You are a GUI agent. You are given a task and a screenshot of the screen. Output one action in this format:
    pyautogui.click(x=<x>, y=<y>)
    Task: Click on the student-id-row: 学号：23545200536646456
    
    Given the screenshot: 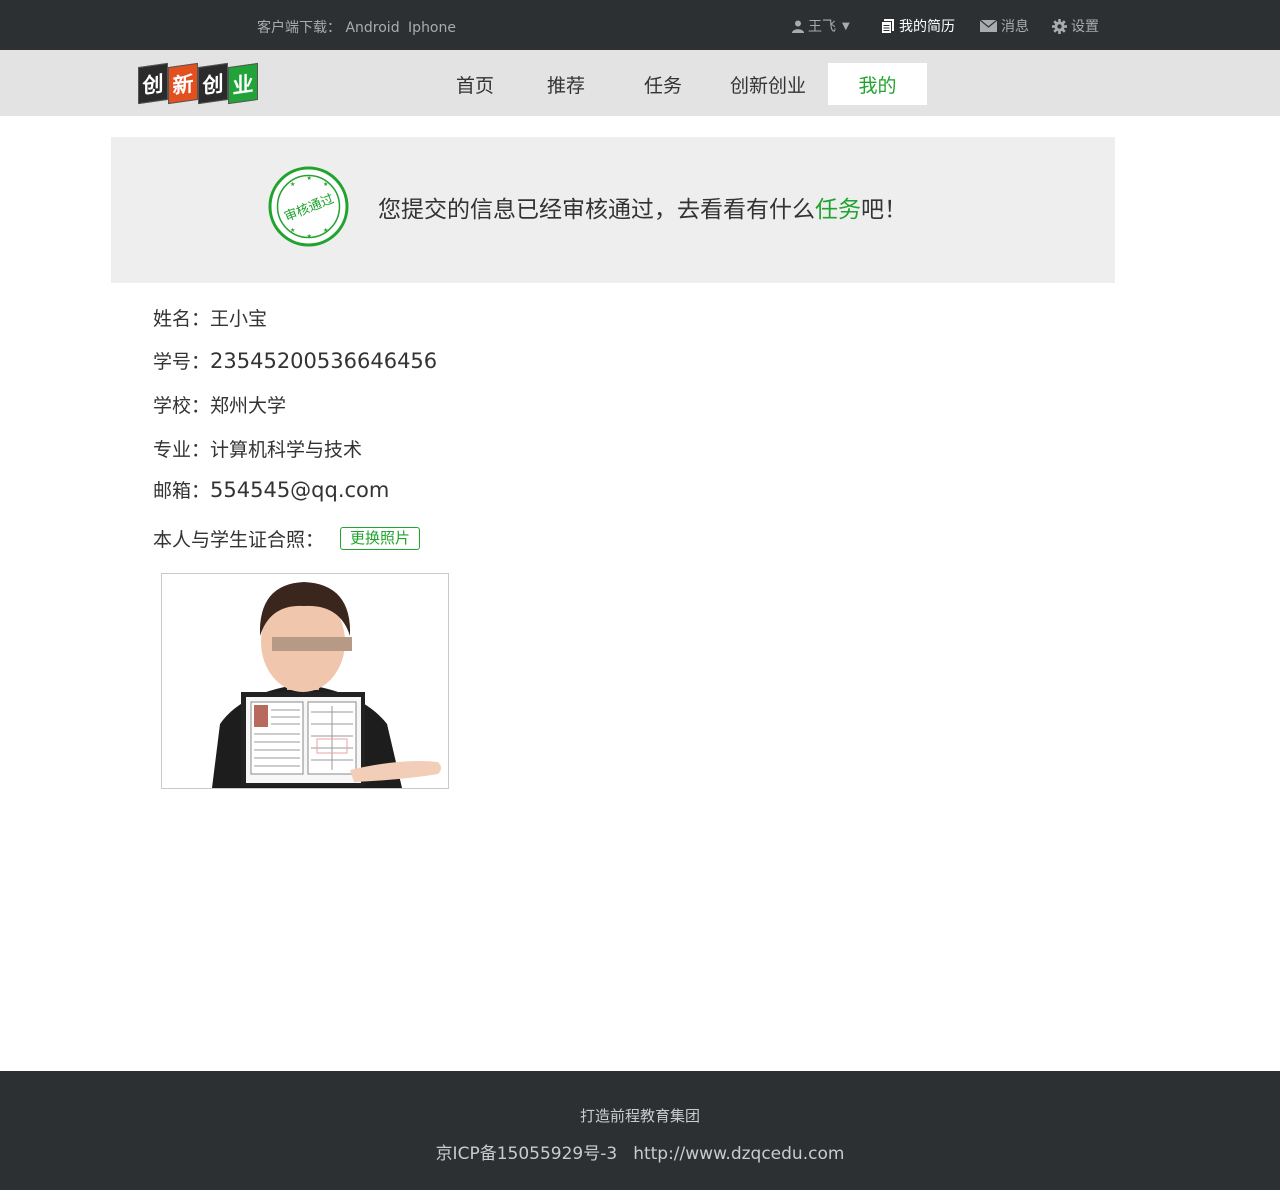 What is the action you would take?
    pyautogui.click(x=295, y=360)
    